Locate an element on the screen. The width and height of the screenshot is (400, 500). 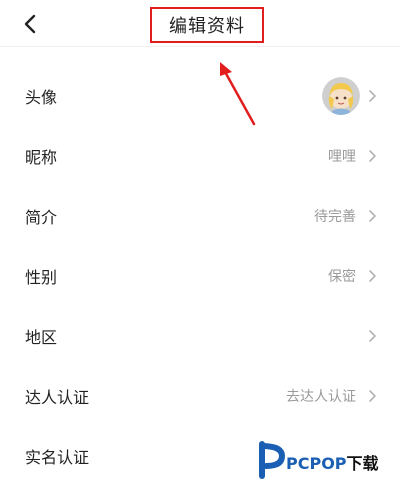
avatar is located at coordinates (341, 96).